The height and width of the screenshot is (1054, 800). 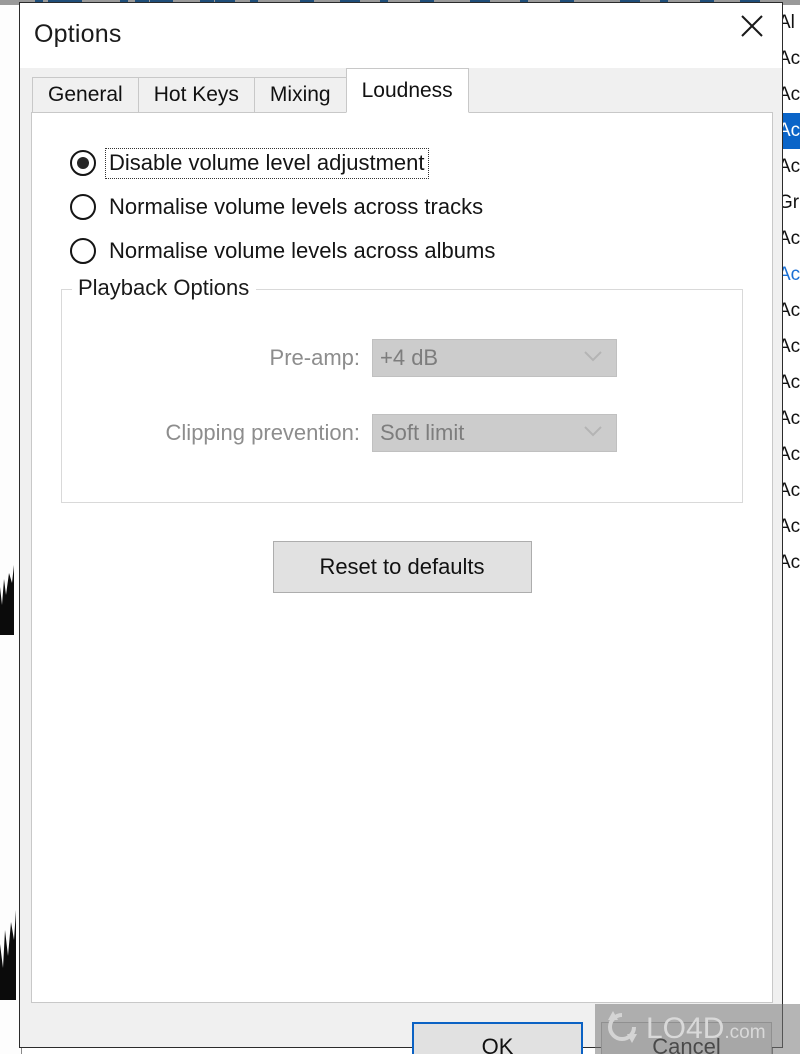 I want to click on waveform-icon-lower, so click(x=8, y=955).